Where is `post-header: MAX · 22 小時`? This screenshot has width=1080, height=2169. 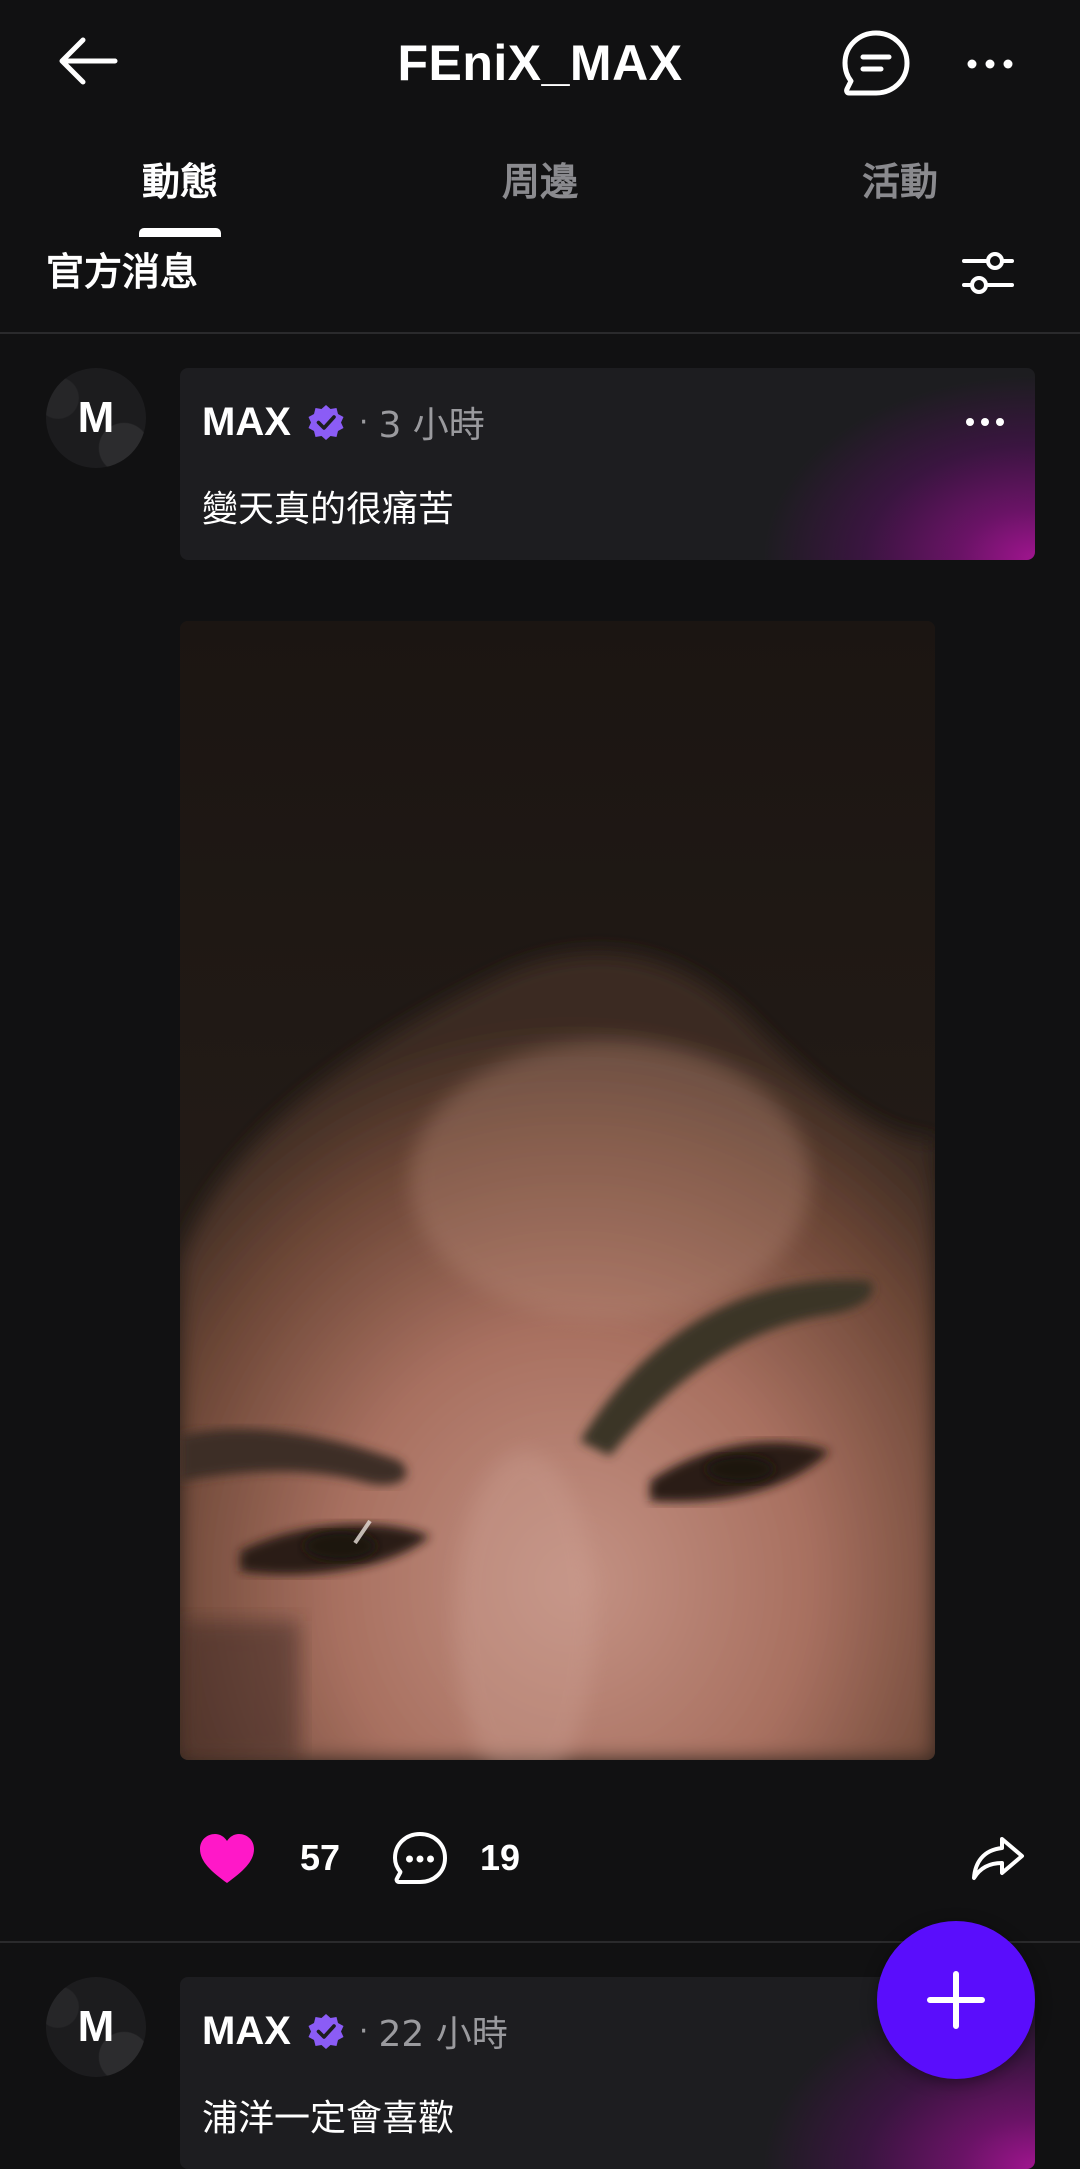
post-header: MAX · 22 小時 is located at coordinates (355, 2031).